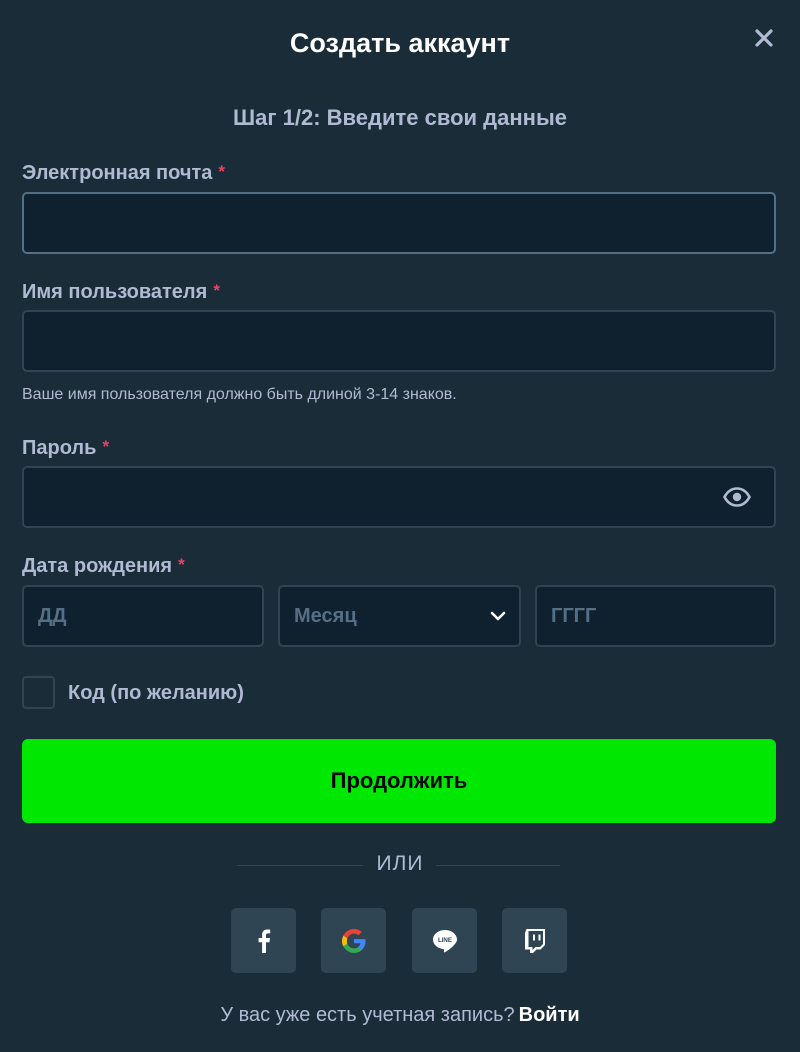 This screenshot has width=800, height=1052. I want to click on username-field-wrapper, so click(399, 341).